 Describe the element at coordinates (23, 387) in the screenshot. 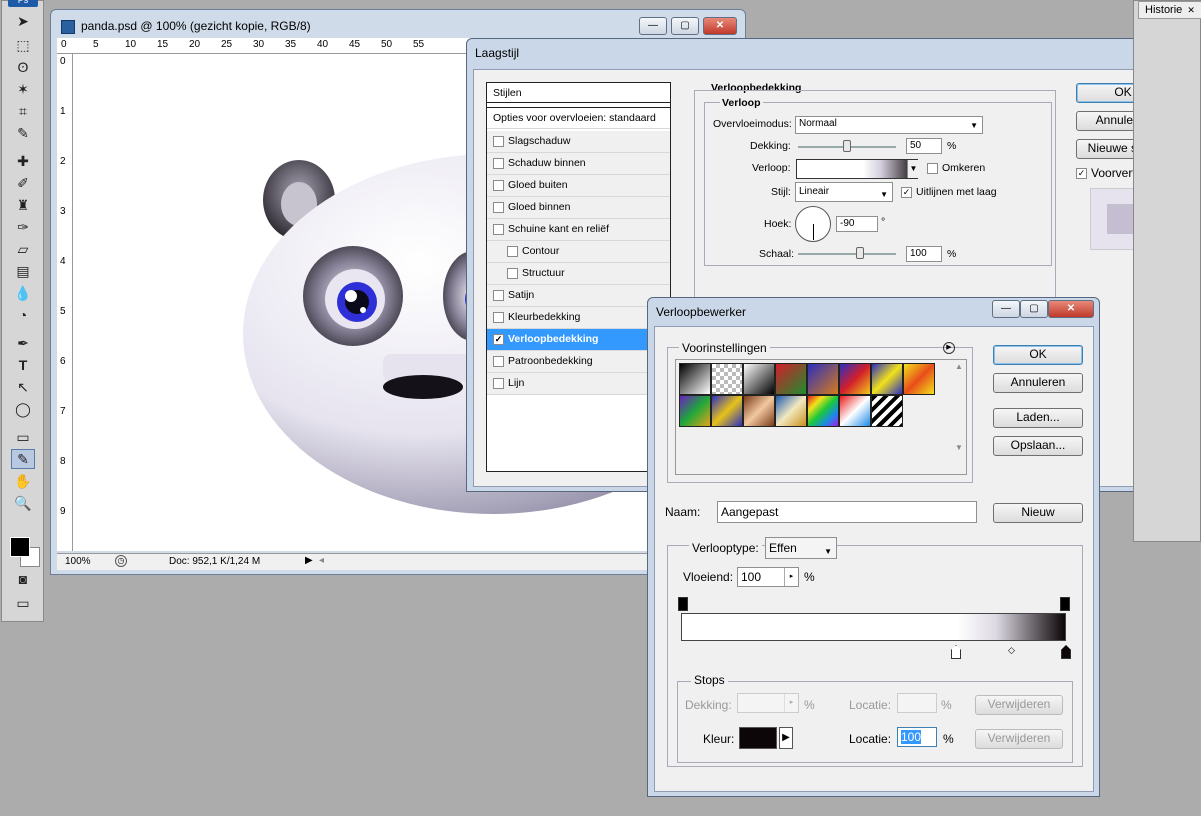

I see `path-selection-tool-icon: ↖` at that location.